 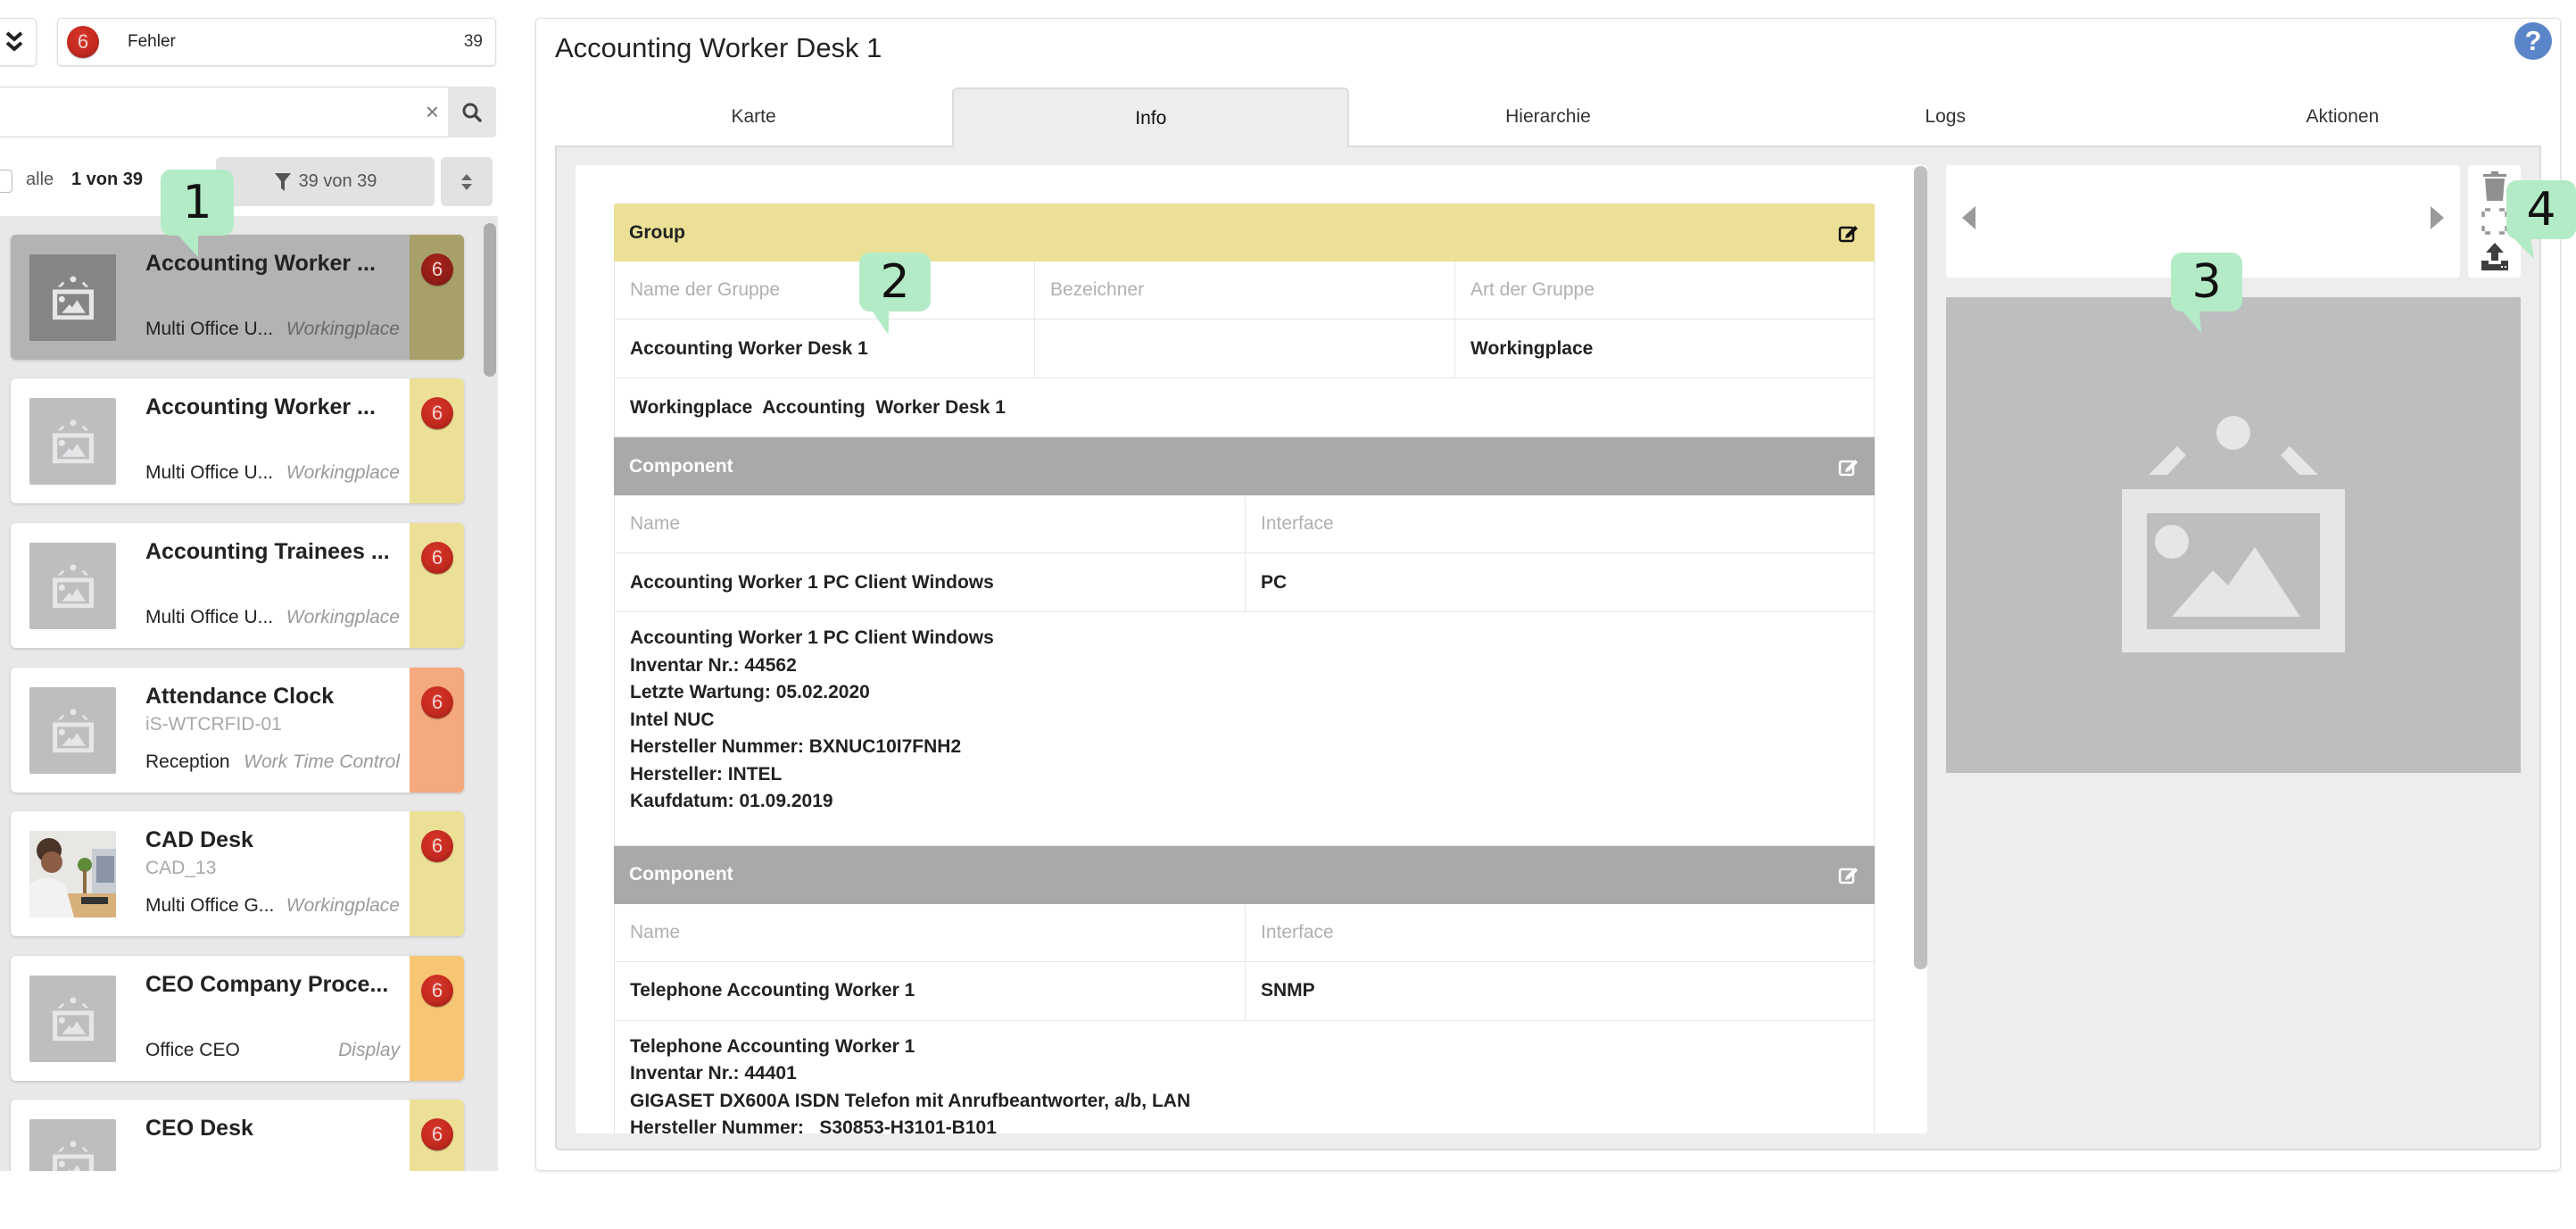 What do you see at coordinates (772, 1046) in the screenshot?
I see `description-line: Telephone Accounting Worker 1` at bounding box center [772, 1046].